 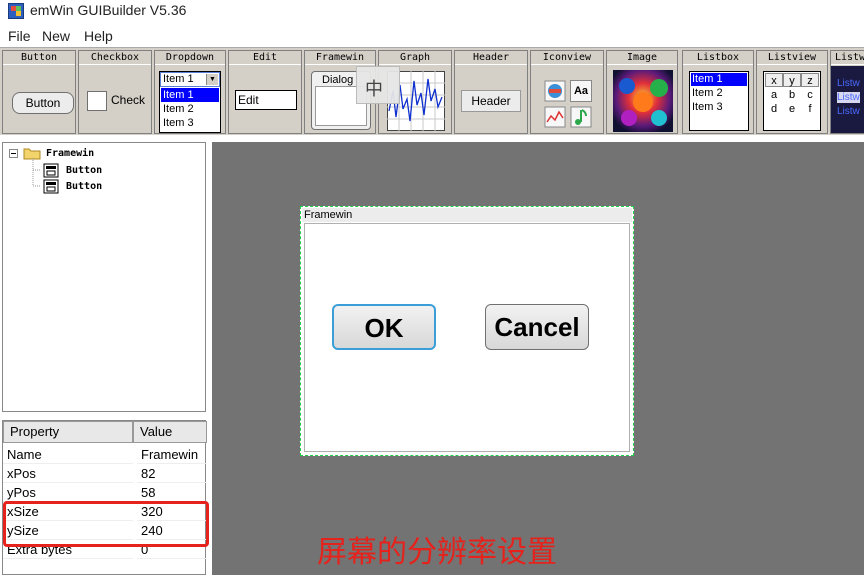 What do you see at coordinates (115, 92) in the screenshot?
I see `palette-checkbox: Checkbox Check` at bounding box center [115, 92].